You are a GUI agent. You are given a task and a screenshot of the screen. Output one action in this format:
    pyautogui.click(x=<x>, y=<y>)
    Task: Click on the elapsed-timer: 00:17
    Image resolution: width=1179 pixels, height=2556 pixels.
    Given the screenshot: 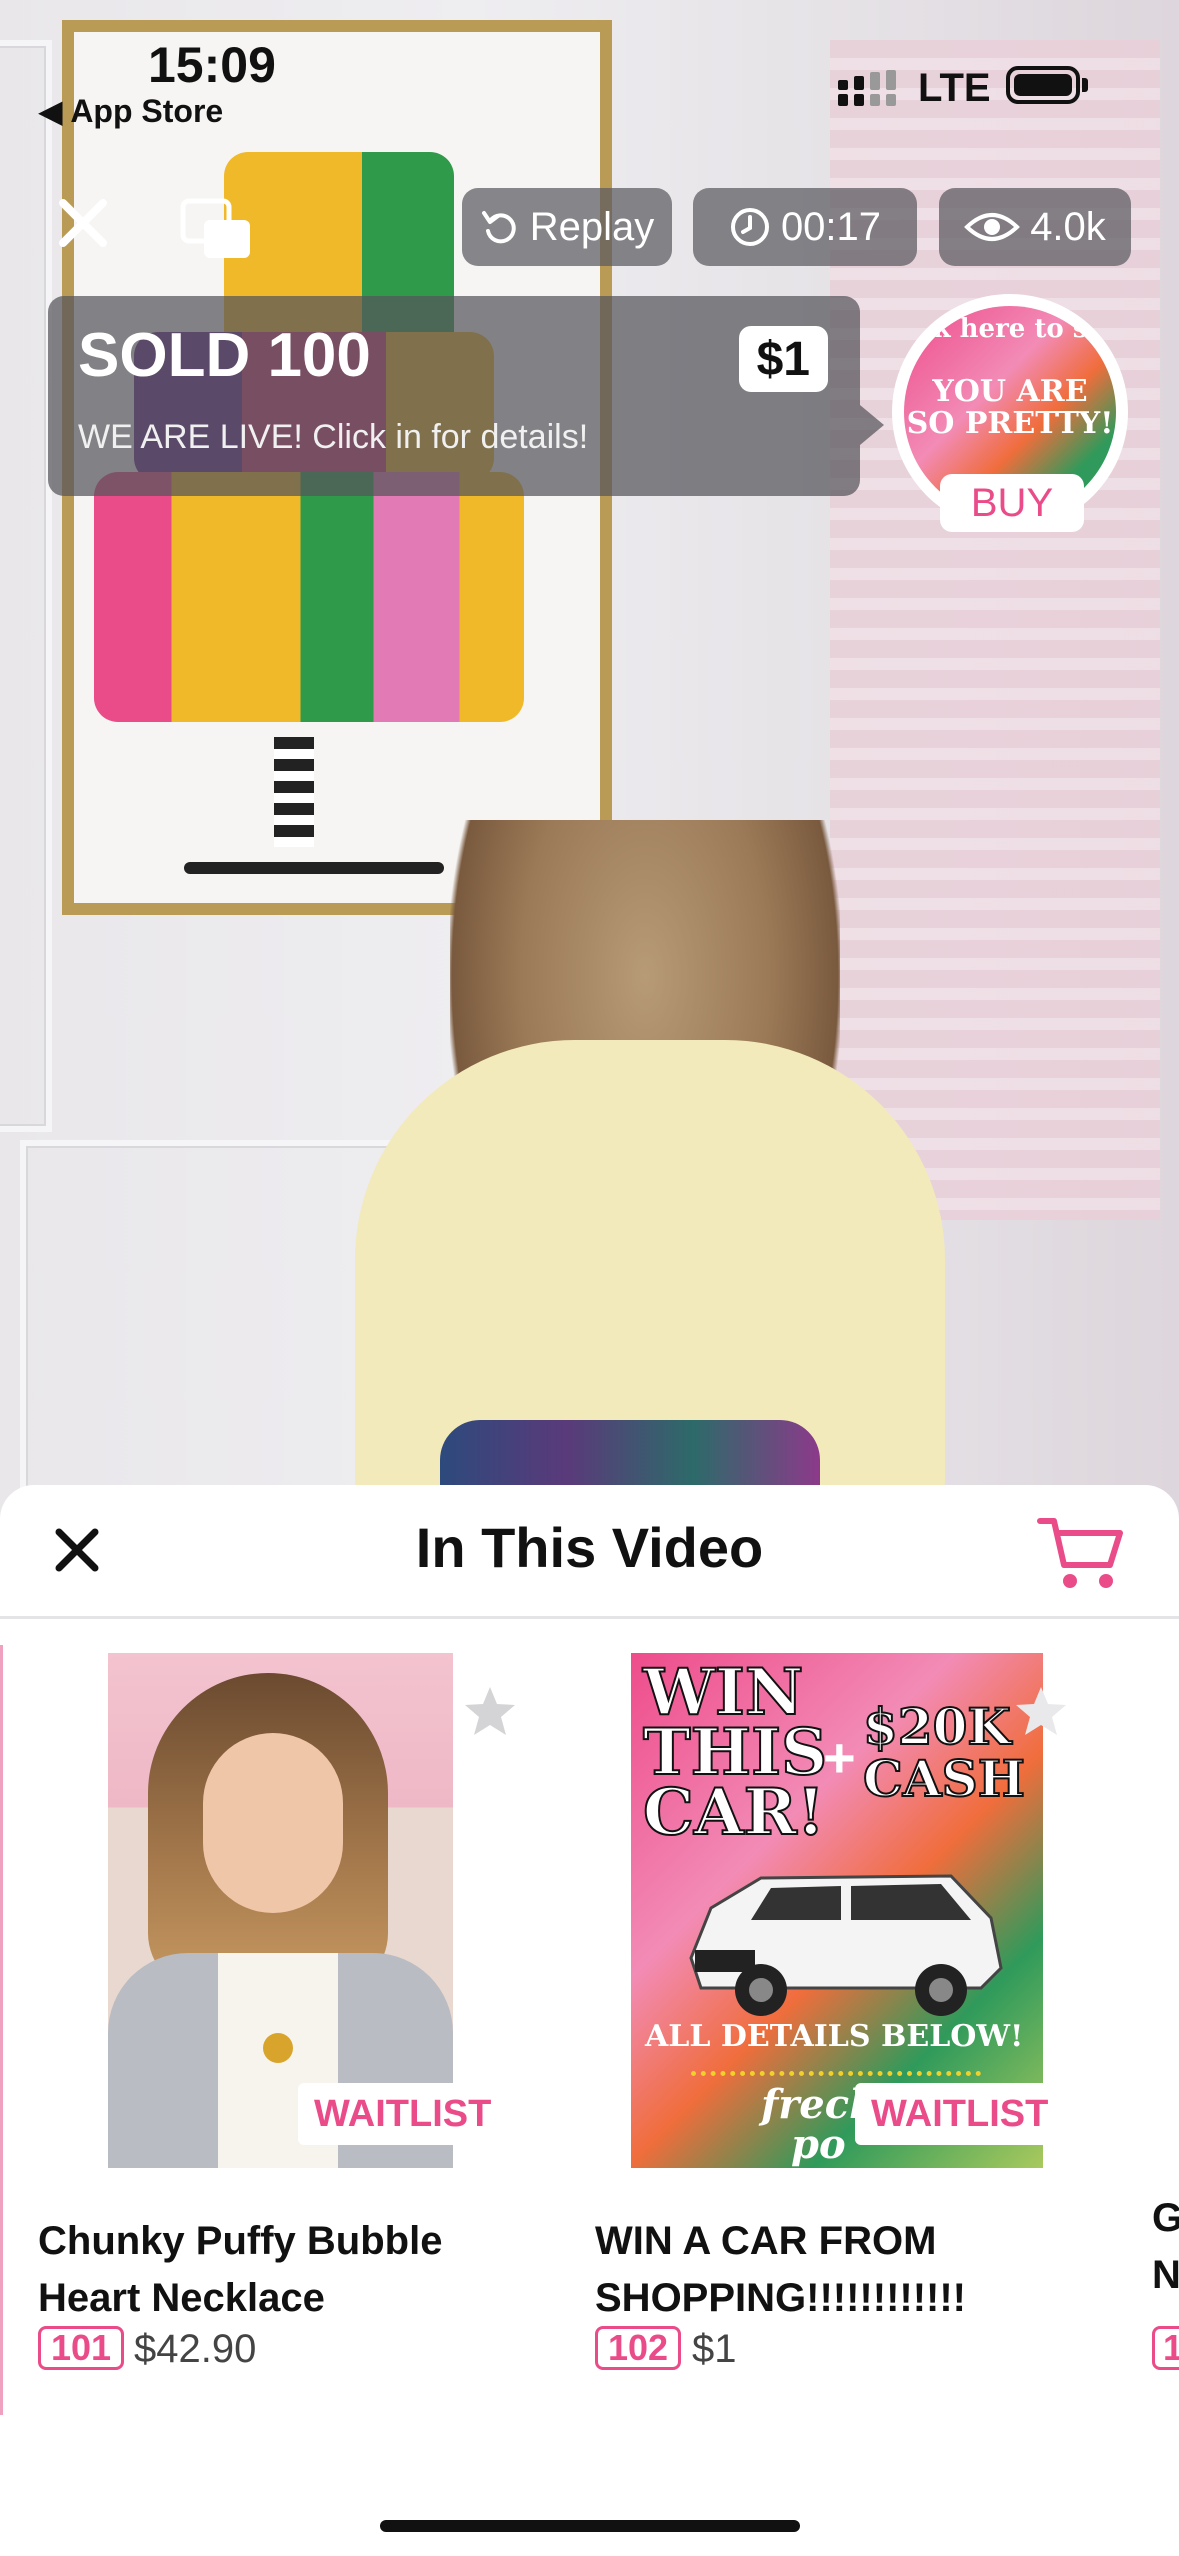 What is the action you would take?
    pyautogui.click(x=805, y=227)
    